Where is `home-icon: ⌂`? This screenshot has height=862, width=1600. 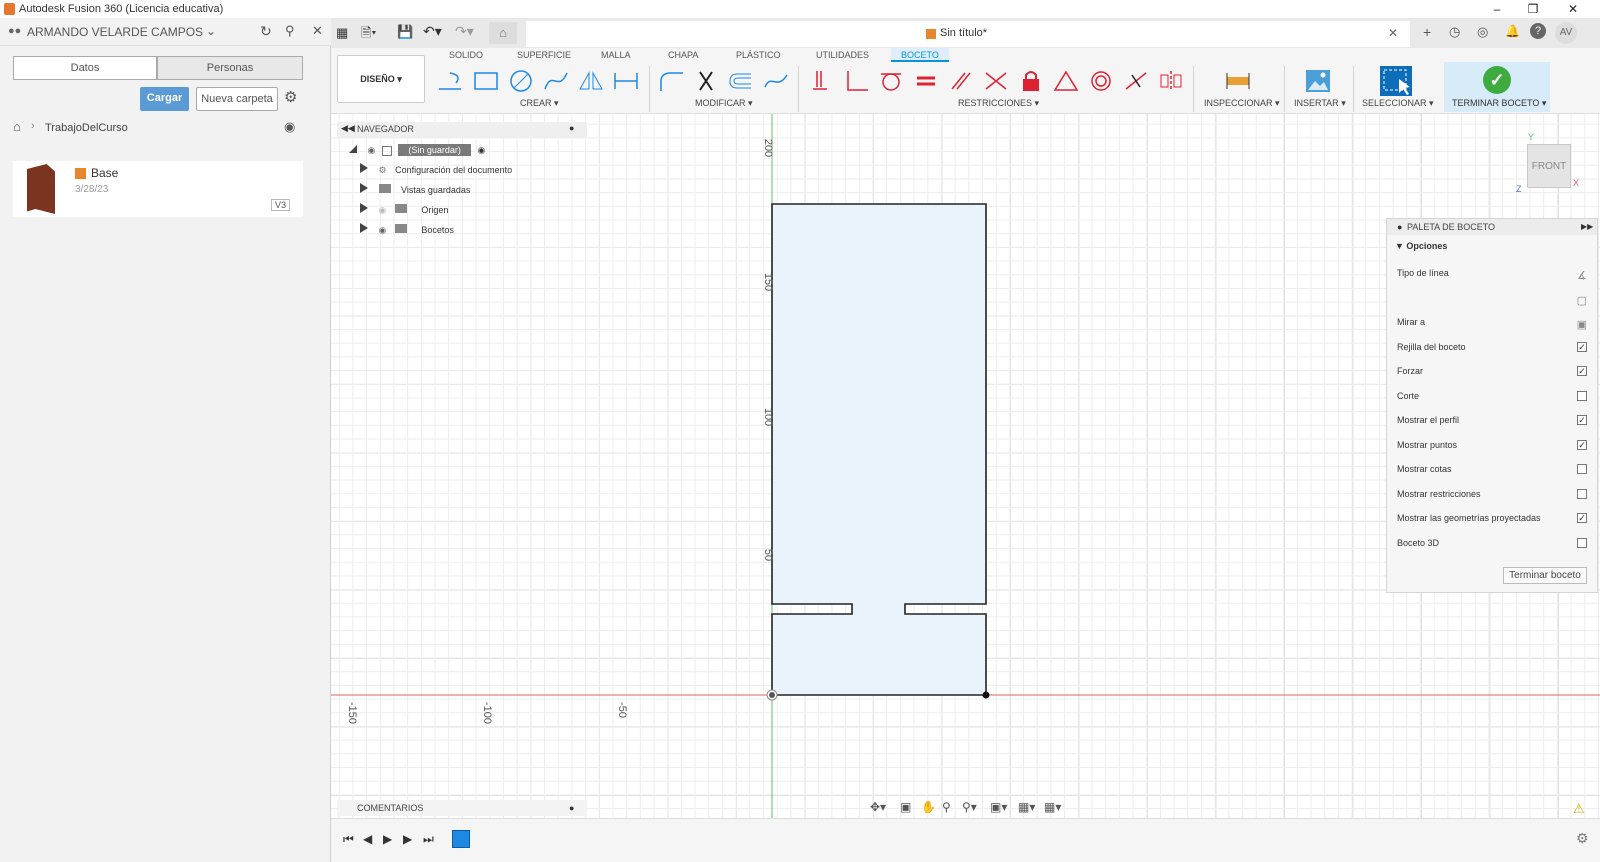 home-icon: ⌂ is located at coordinates (17, 126).